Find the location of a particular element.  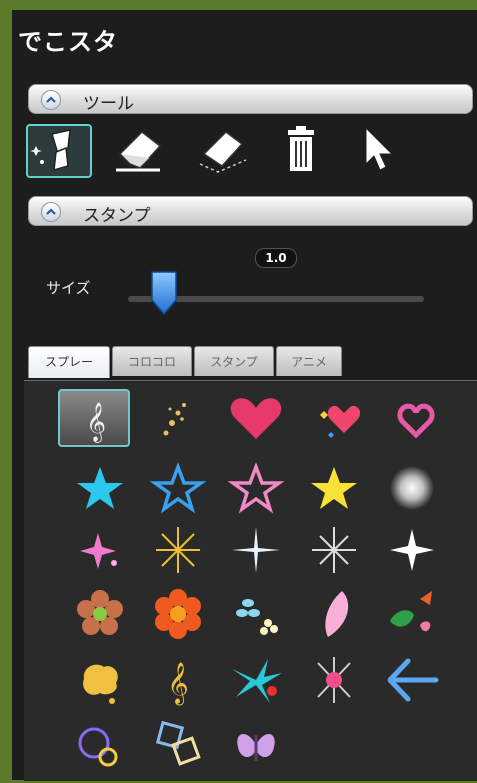

size-label: サイズ is located at coordinates (68, 288).